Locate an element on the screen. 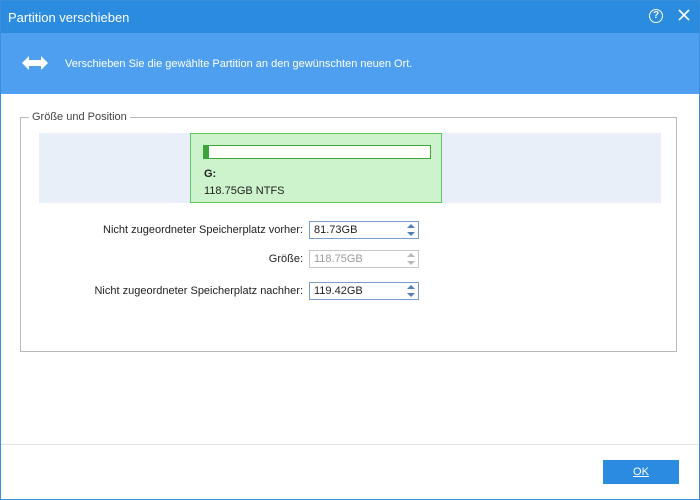  close-icon is located at coordinates (684, 15).